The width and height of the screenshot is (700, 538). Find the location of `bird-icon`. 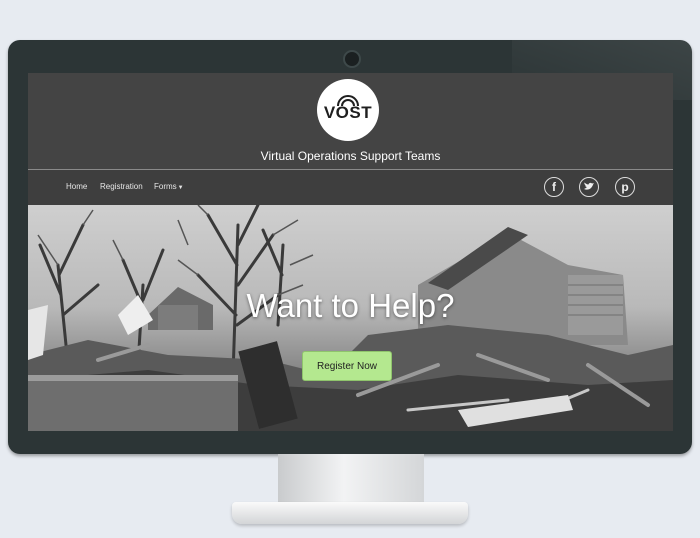

bird-icon is located at coordinates (589, 186).